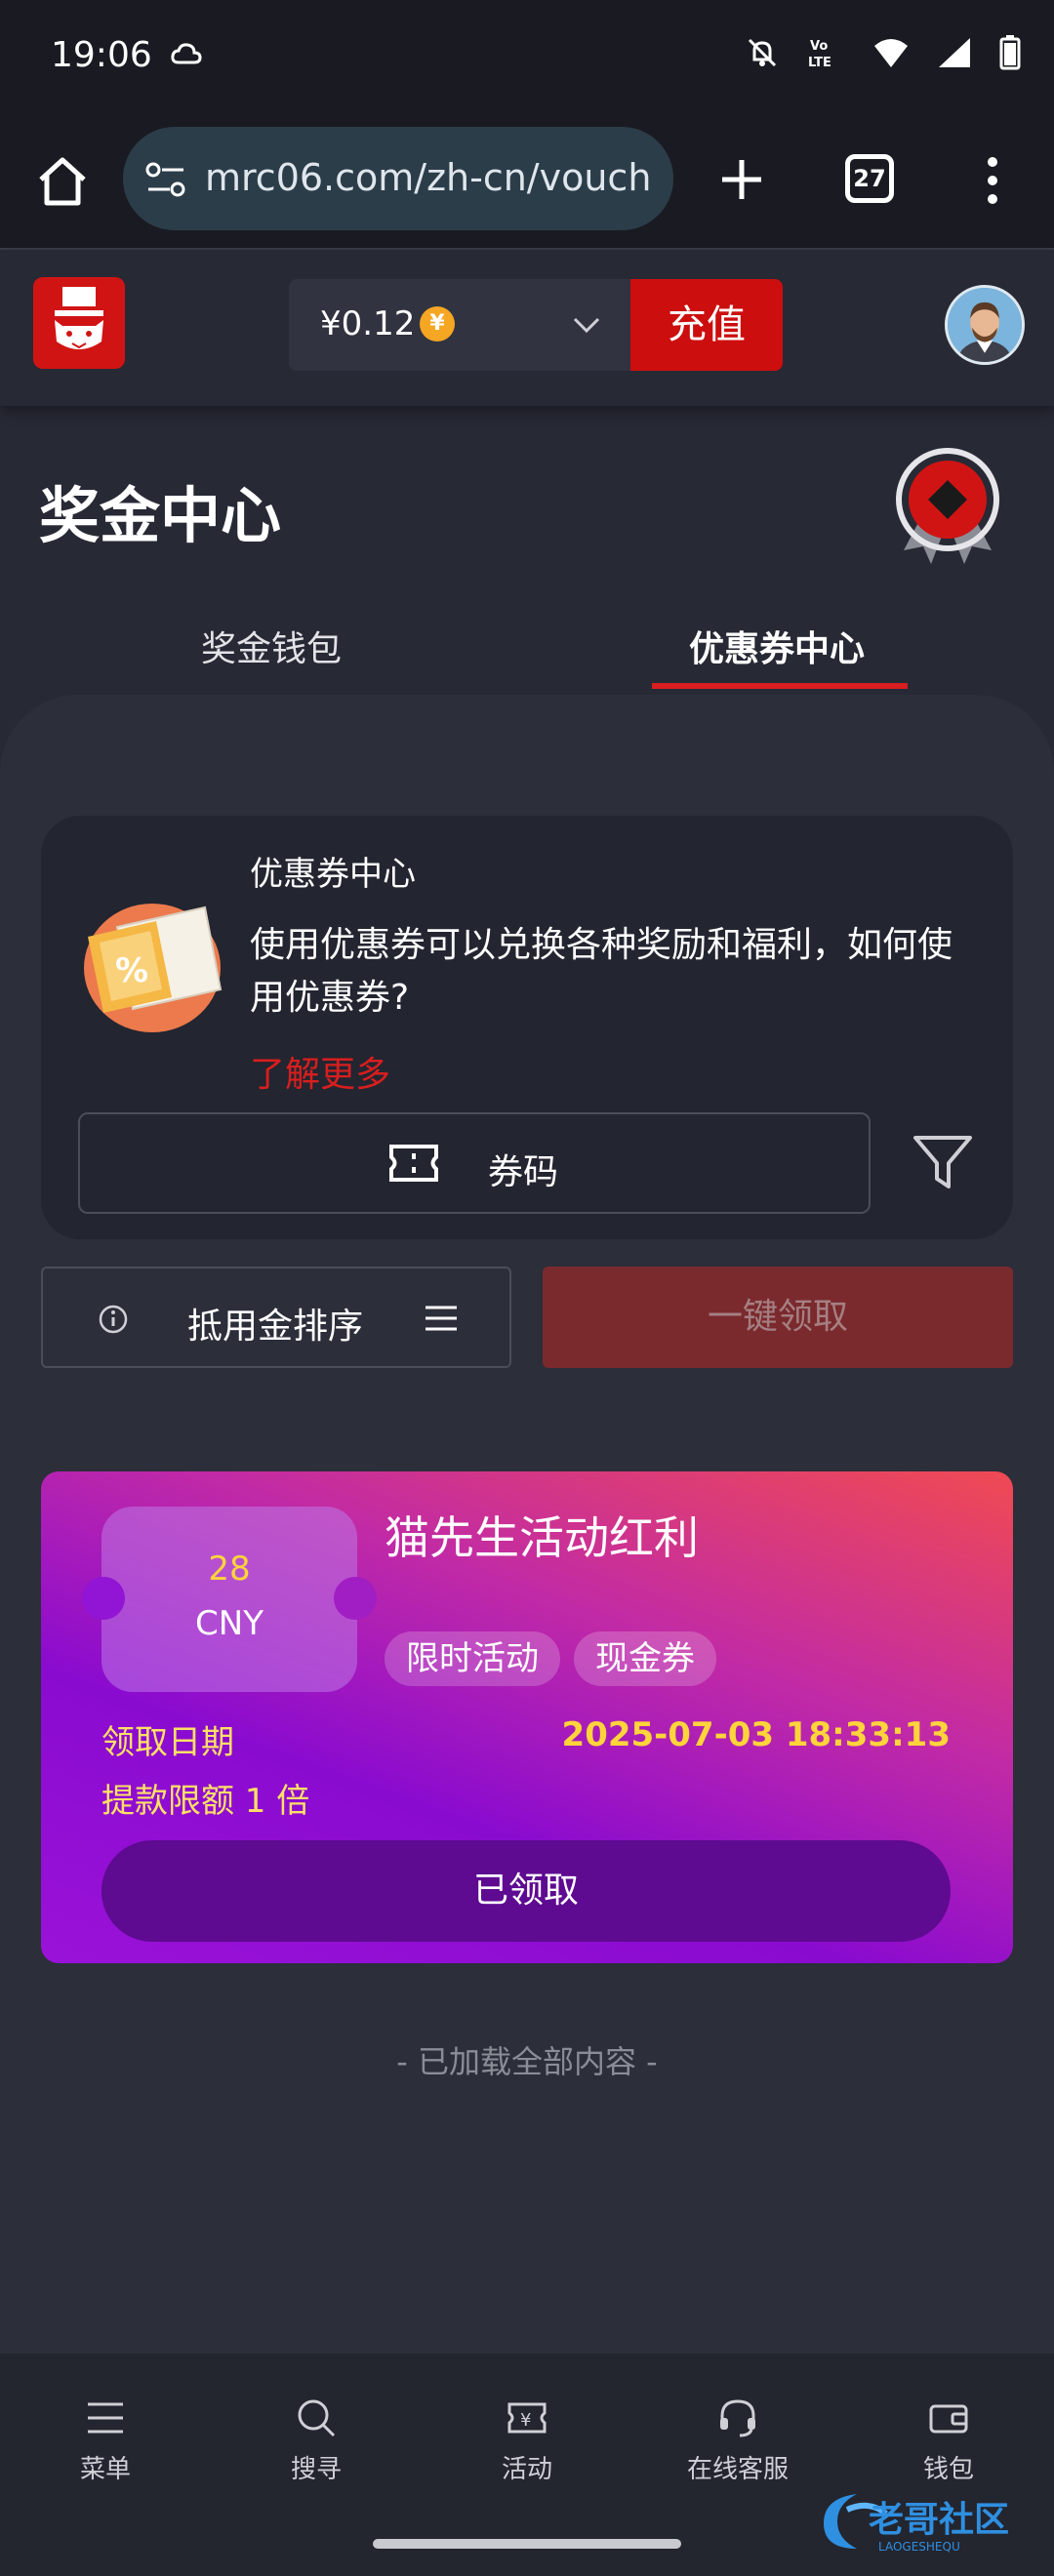 The height and width of the screenshot is (2576, 1054). Describe the element at coordinates (943, 1163) in the screenshot. I see `filter-icon` at that location.